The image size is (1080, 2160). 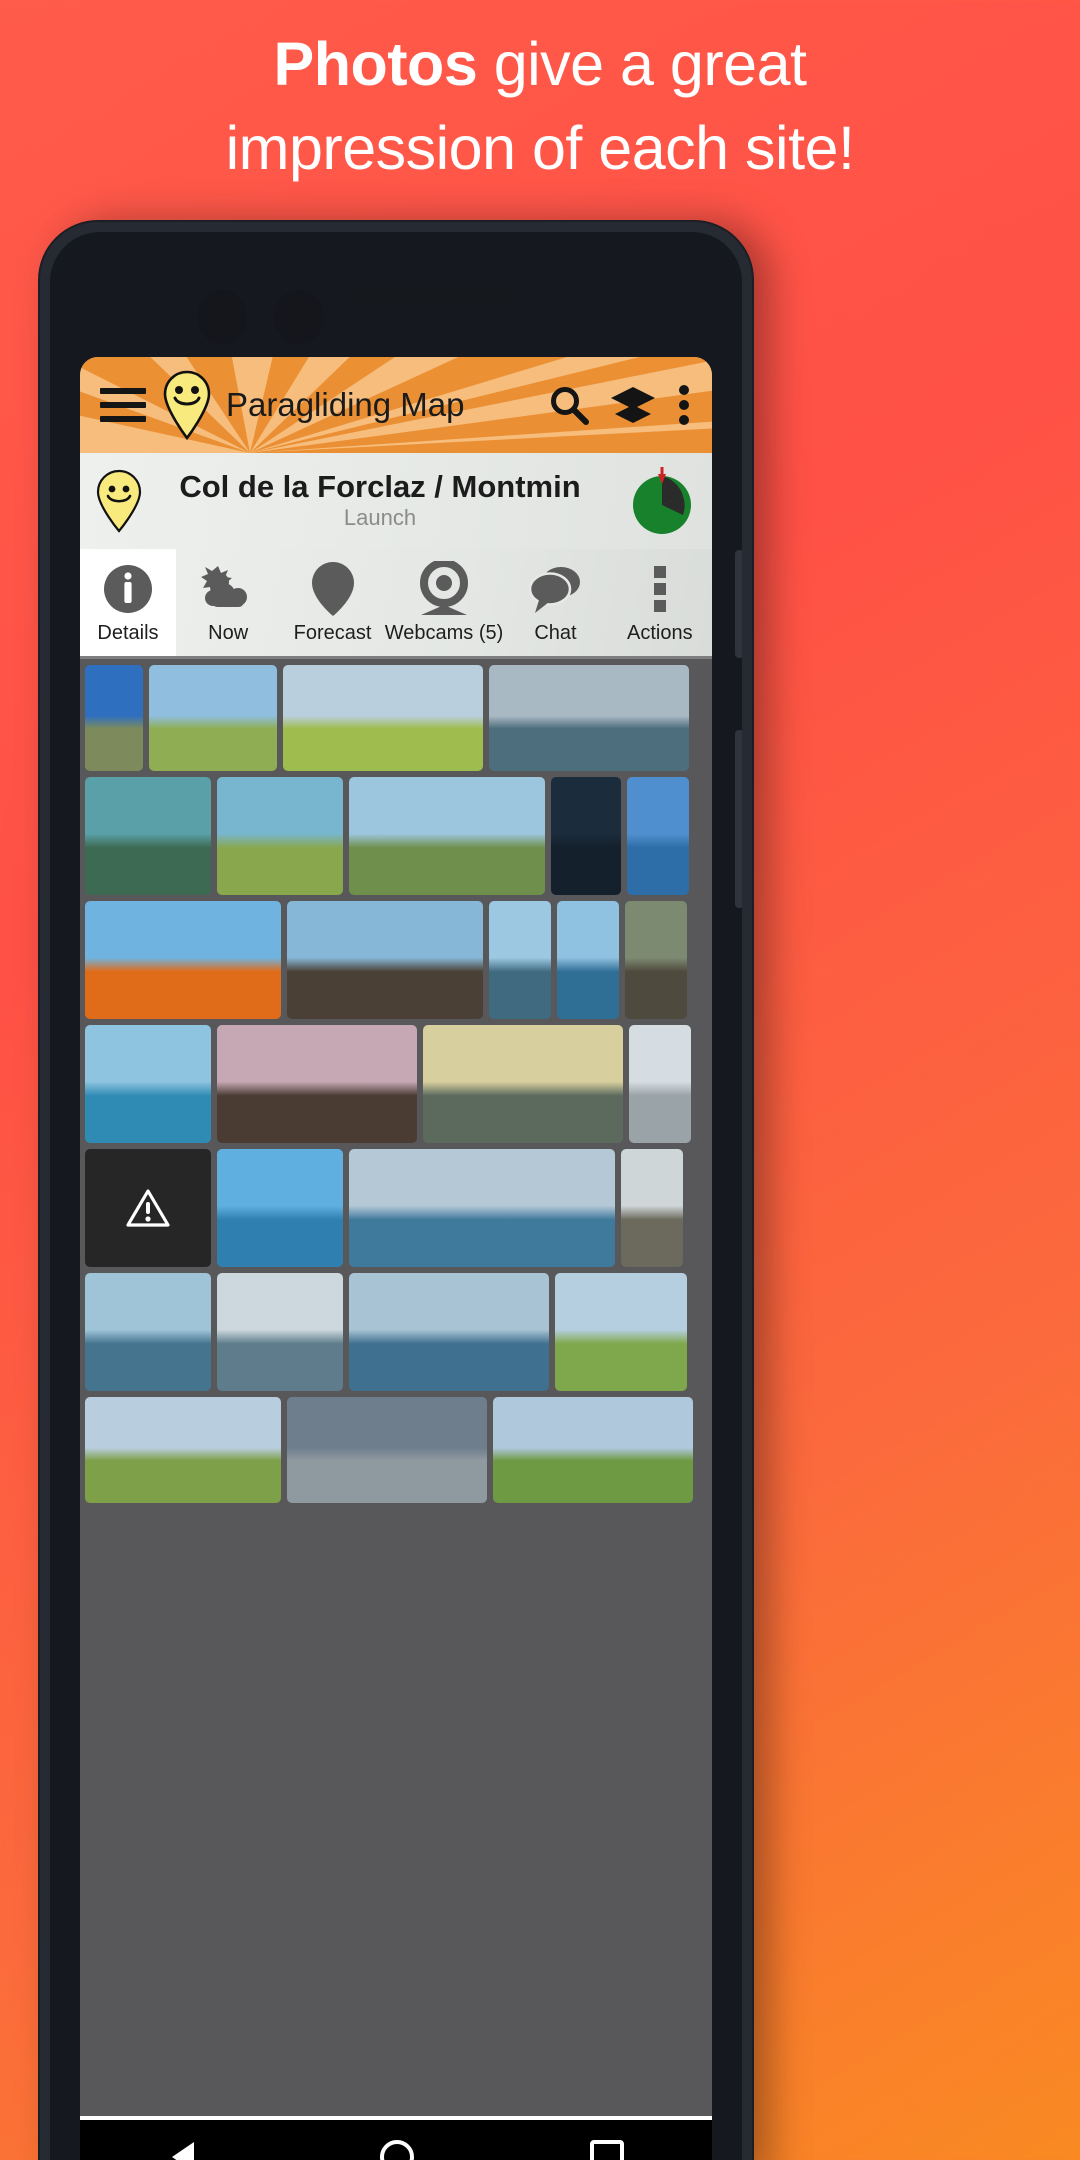 What do you see at coordinates (555, 633) in the screenshot?
I see `tab-chat-label: Chat` at bounding box center [555, 633].